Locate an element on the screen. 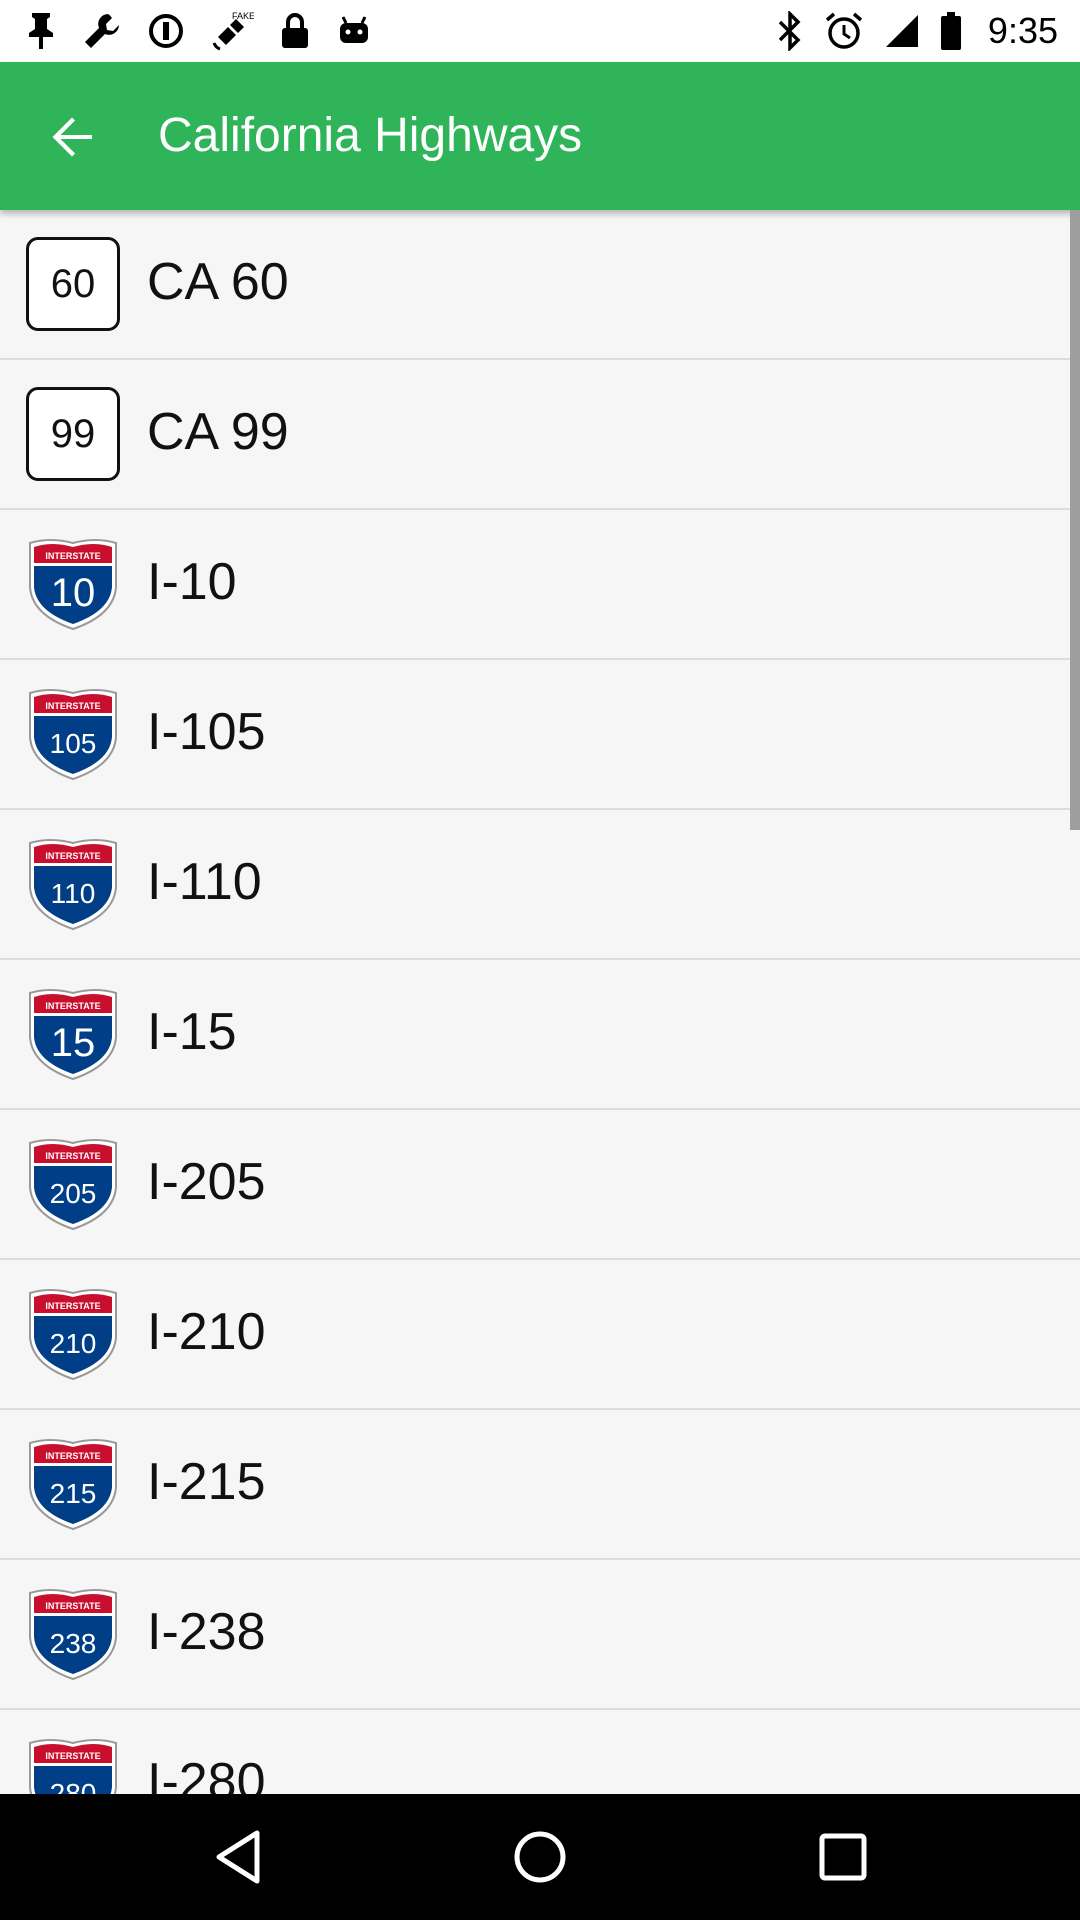 This screenshot has width=1080, height=1920. list-item: INTERSTATE 105 I-105 is located at coordinates (540, 735).